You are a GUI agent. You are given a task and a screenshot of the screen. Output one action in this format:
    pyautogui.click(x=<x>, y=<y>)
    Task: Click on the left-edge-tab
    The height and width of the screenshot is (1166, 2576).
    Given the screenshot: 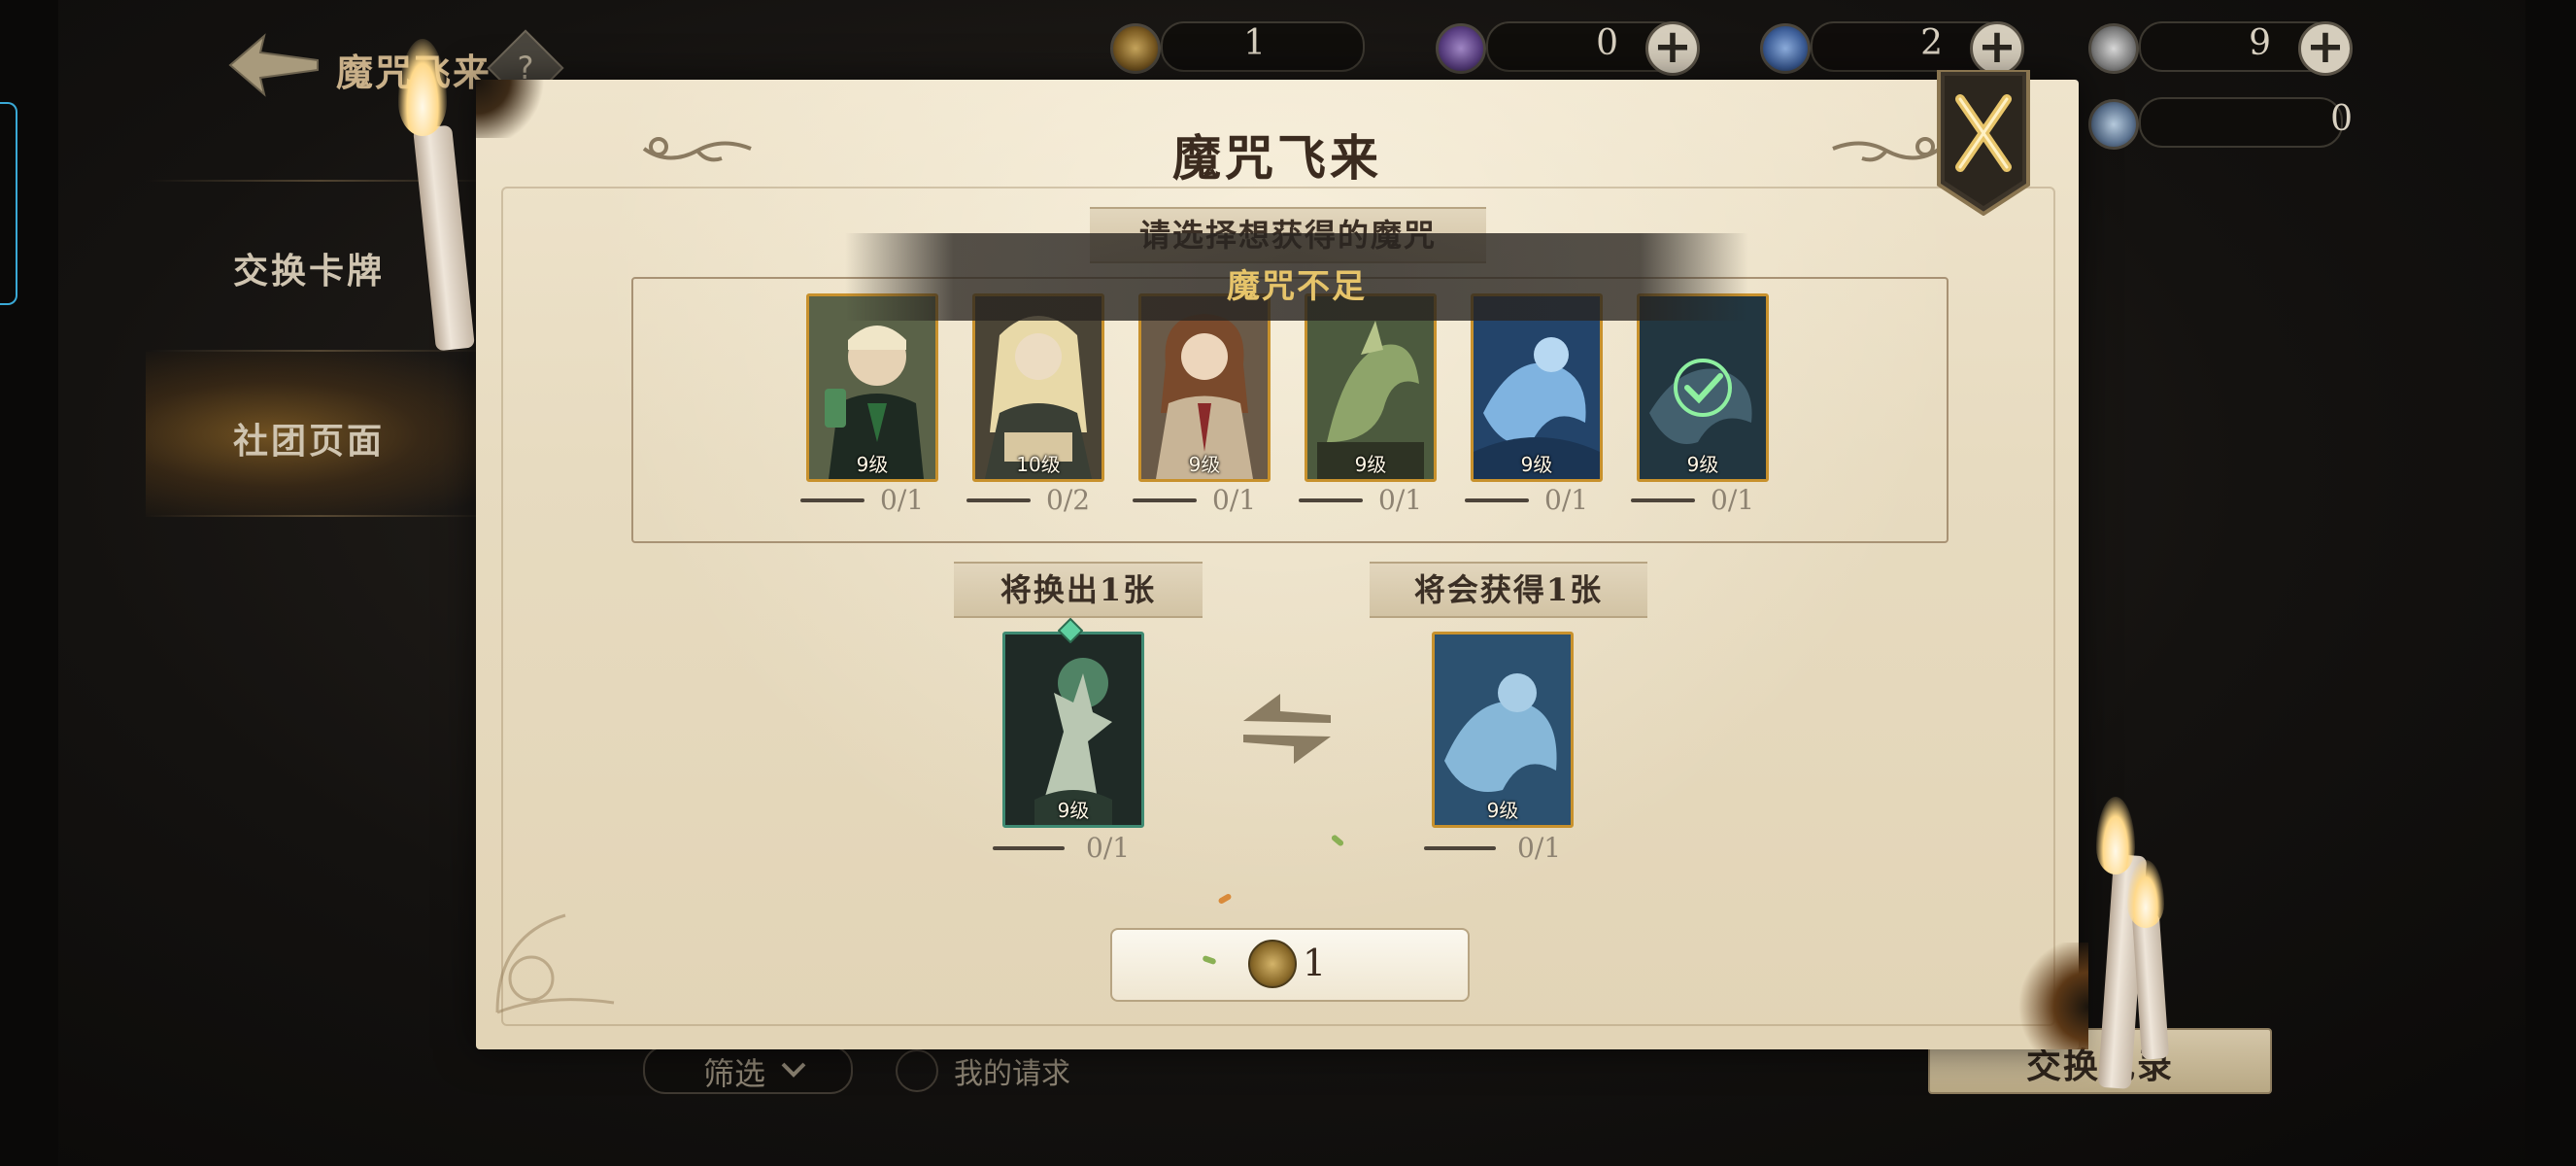 What is the action you would take?
    pyautogui.click(x=8, y=203)
    